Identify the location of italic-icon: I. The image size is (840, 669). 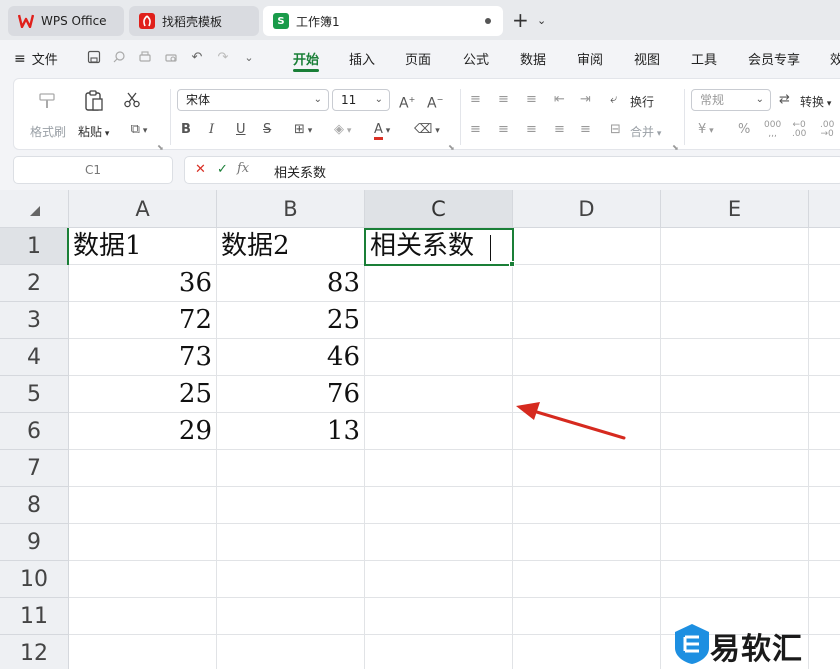
(211, 130).